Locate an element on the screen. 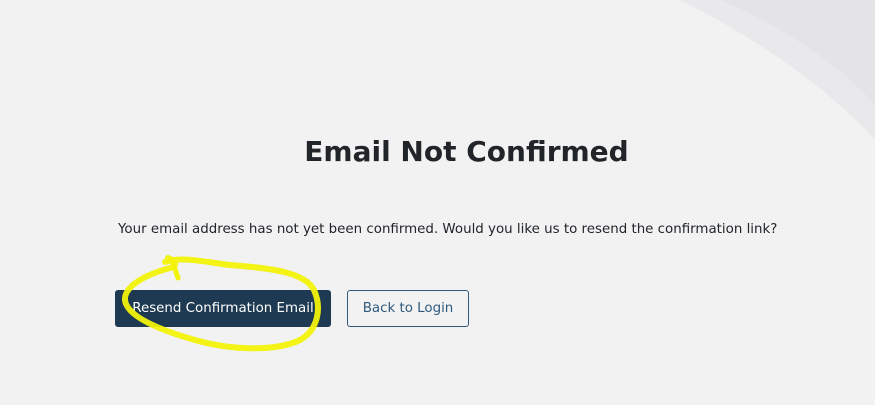 This screenshot has height=405, width=875. back-to-login-button: Back to Login is located at coordinates (408, 308).